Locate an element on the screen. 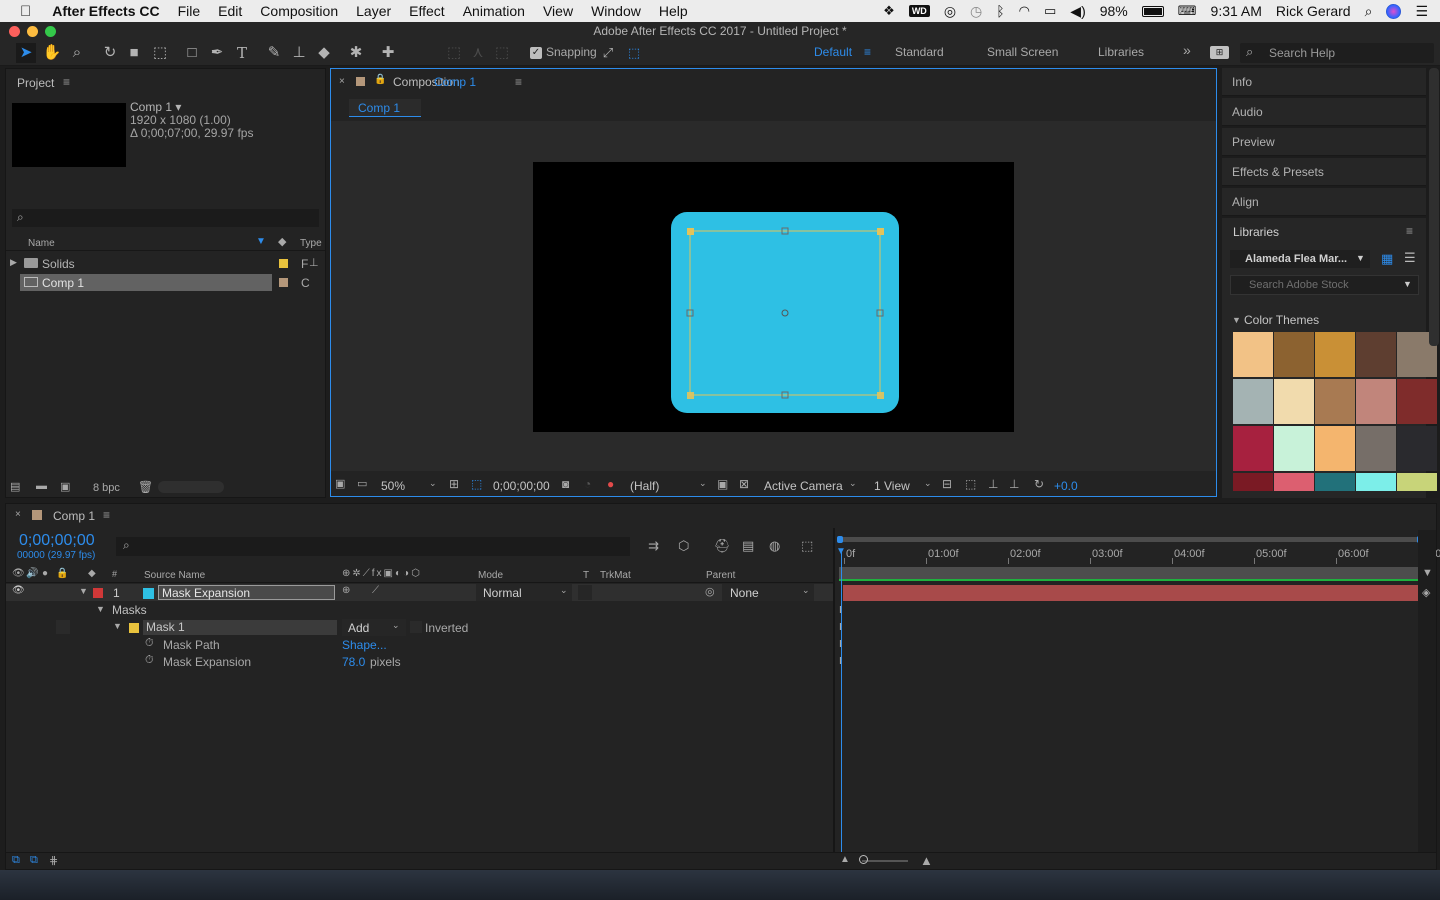  workspace-default: Default is located at coordinates (833, 52).